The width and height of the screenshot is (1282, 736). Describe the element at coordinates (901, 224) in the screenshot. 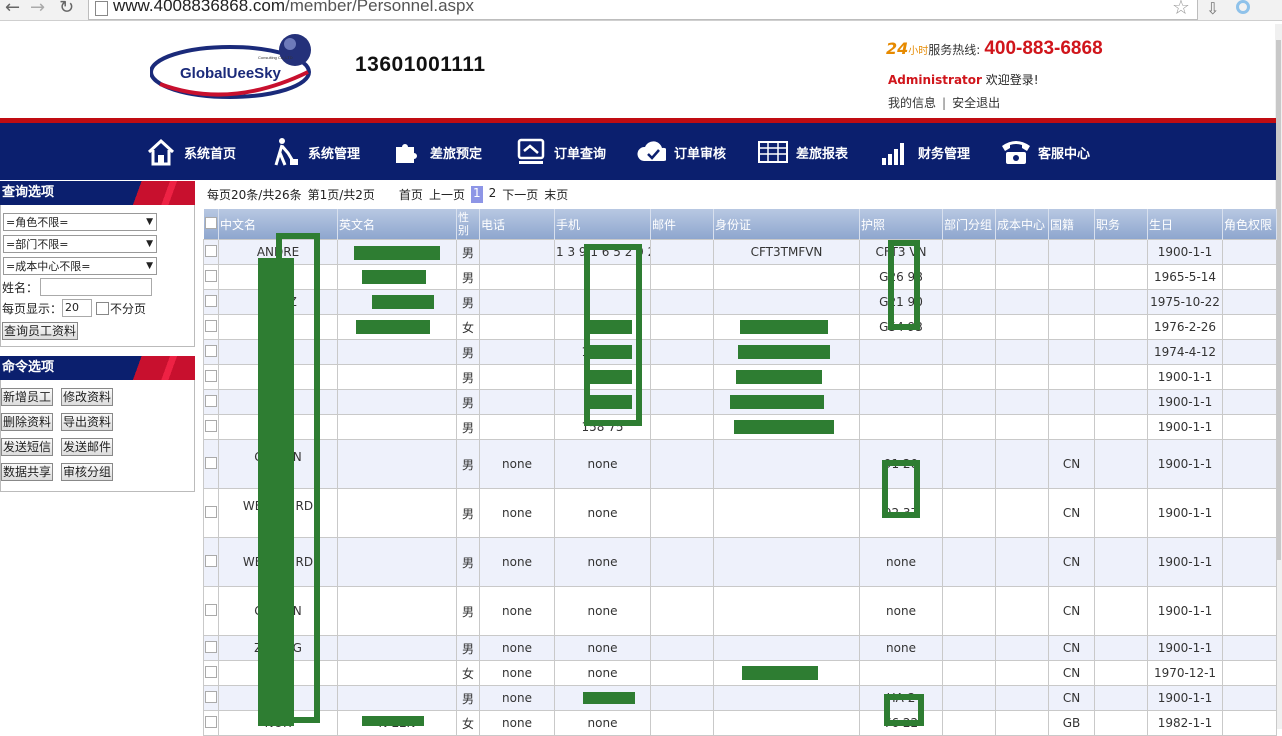

I see `column-header: 护照` at that location.